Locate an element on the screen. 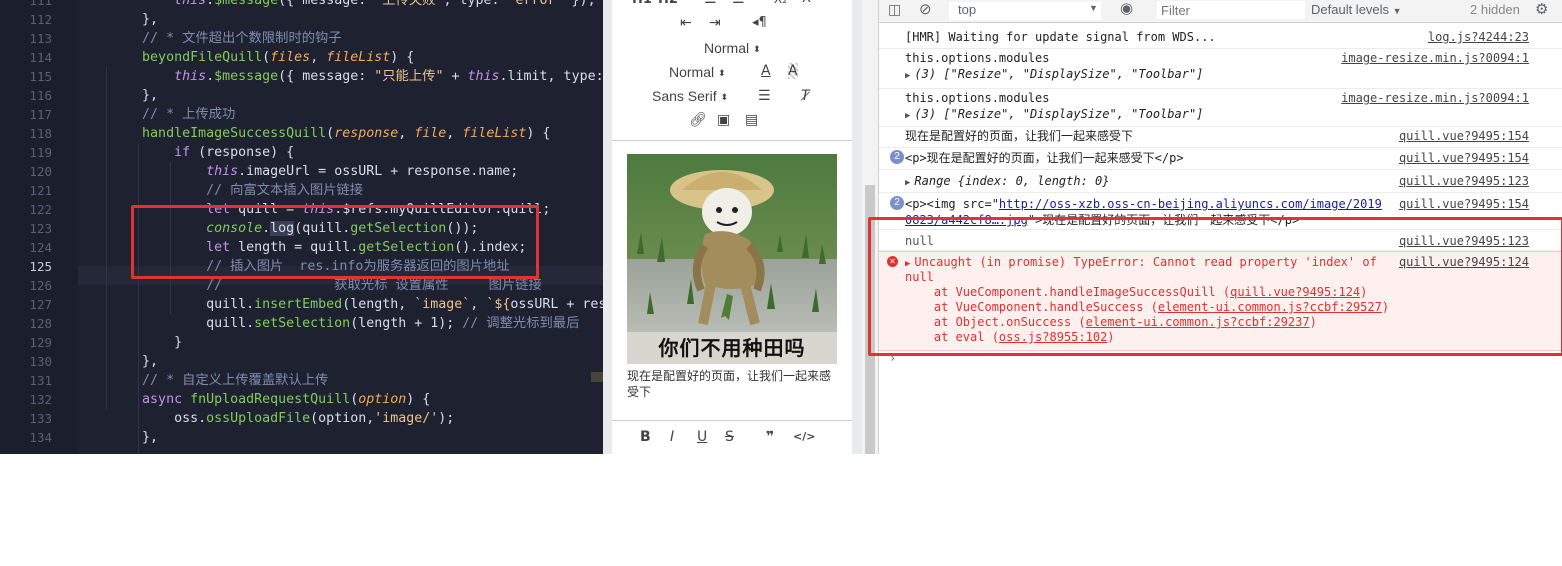 The width and height of the screenshot is (1562, 566). h2-button: H2 is located at coordinates (668, 3).